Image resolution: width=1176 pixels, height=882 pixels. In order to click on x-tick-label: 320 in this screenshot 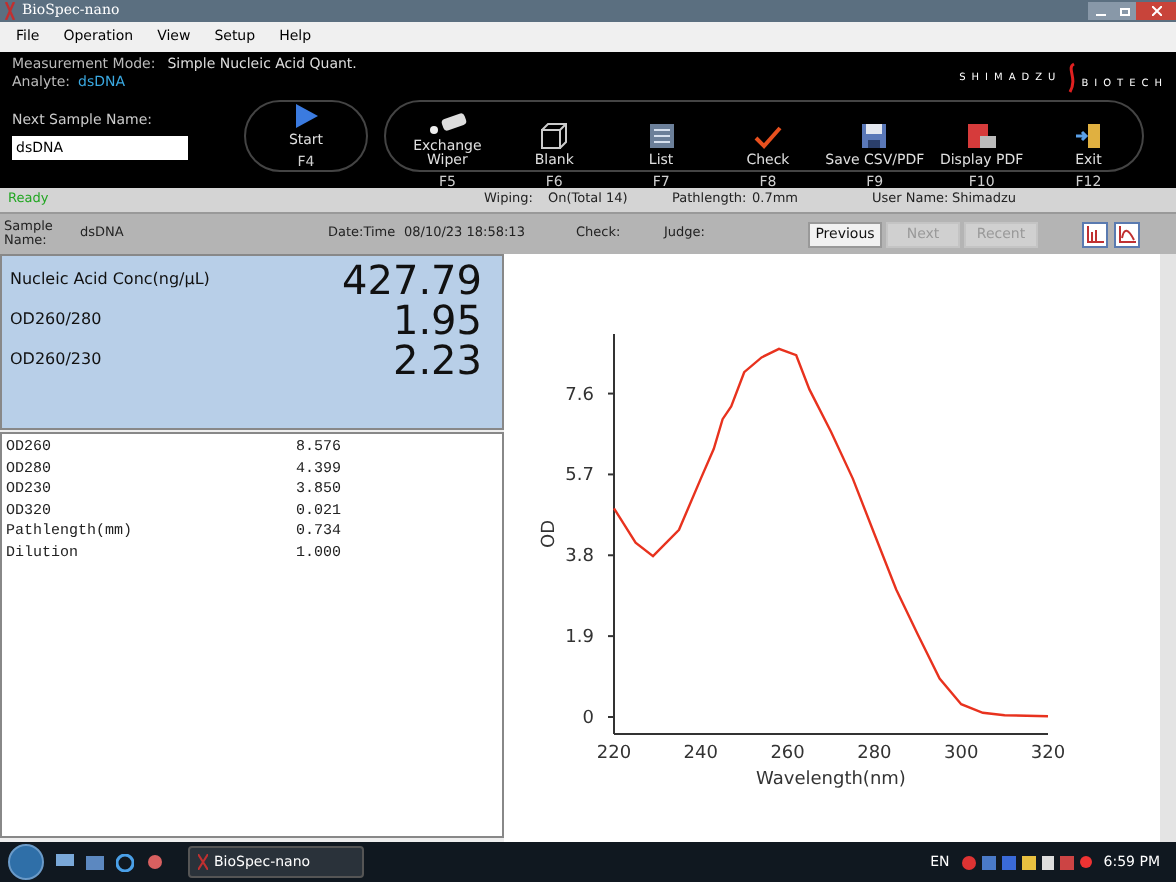, I will do `click(1048, 754)`.